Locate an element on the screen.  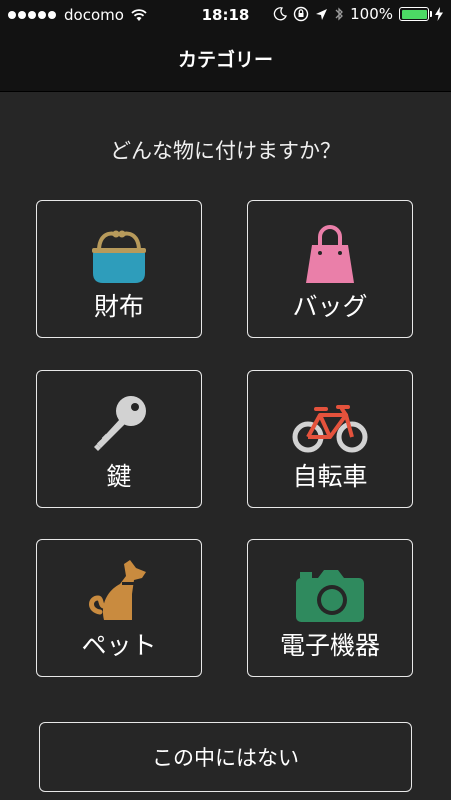
category-bicycle-button: 自転車 is located at coordinates (330, 439).